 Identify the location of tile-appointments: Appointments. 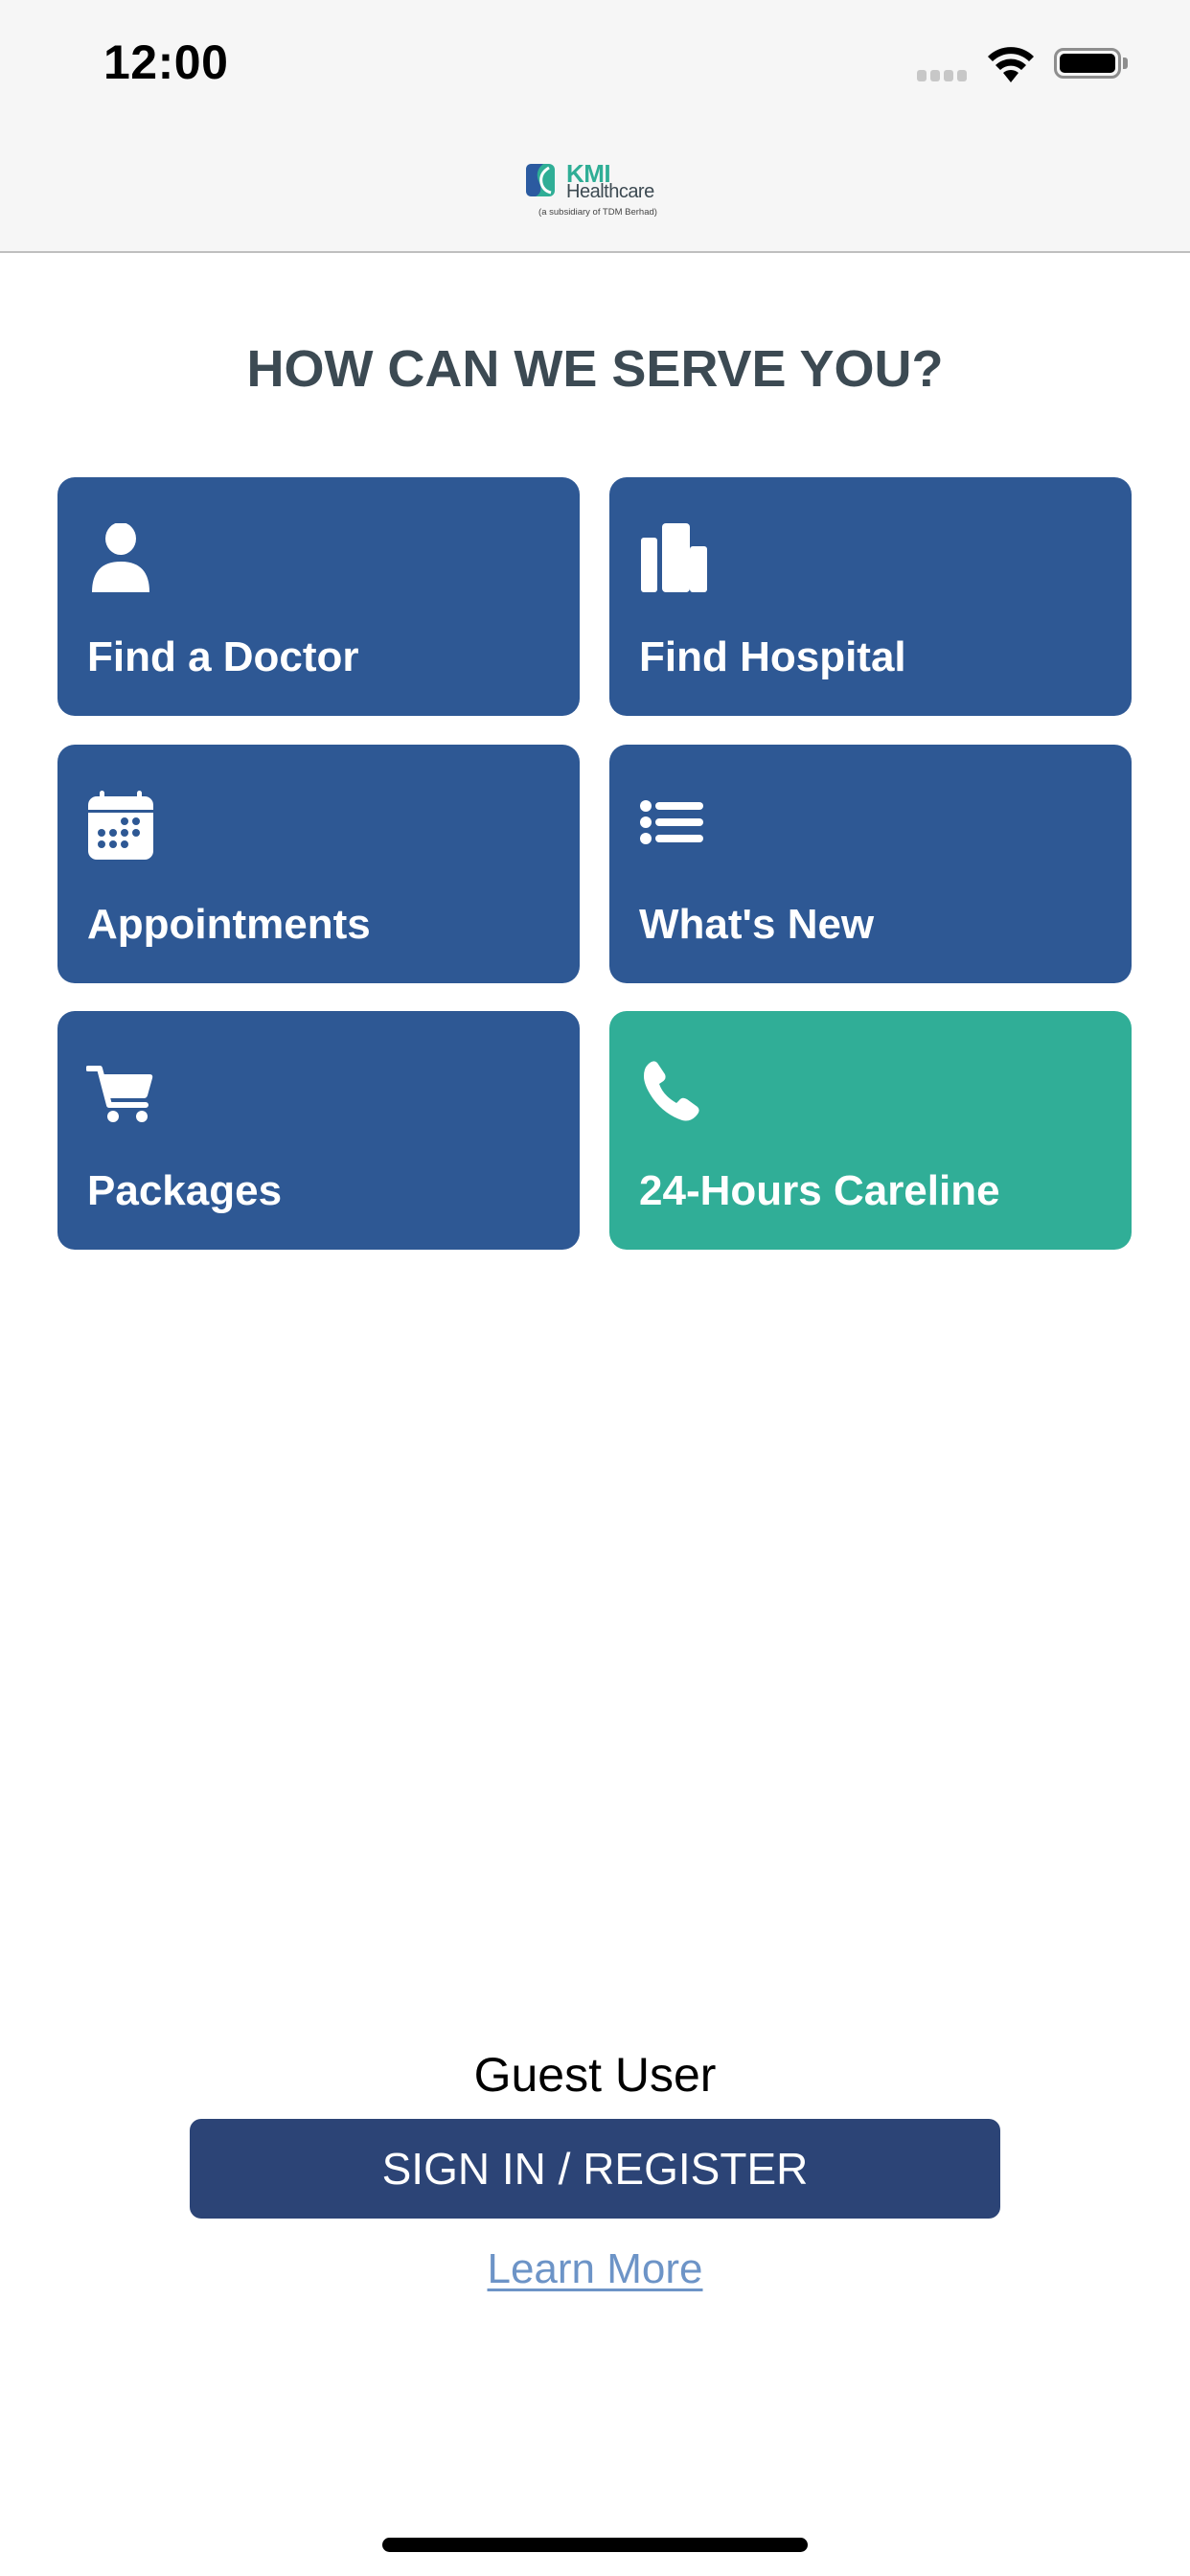
(319, 864).